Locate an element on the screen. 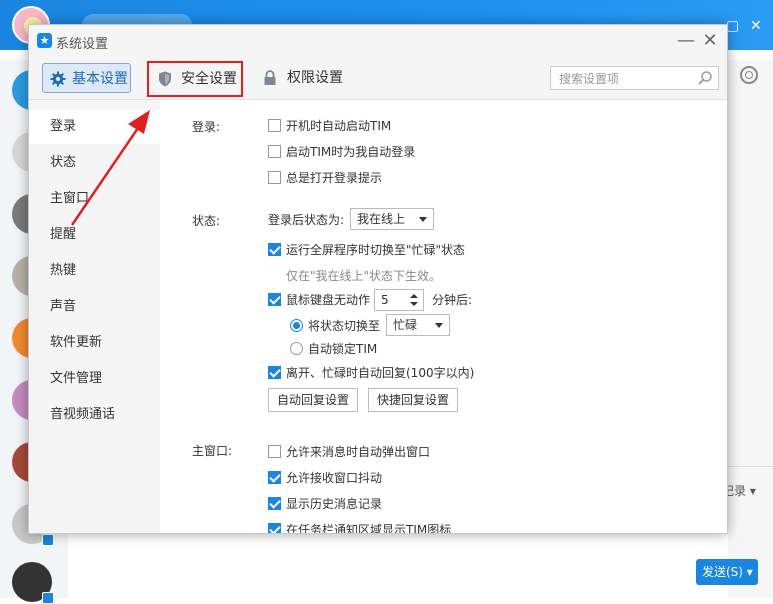  main-window-option-history: 显示历史消息记录 is located at coordinates (325, 504).